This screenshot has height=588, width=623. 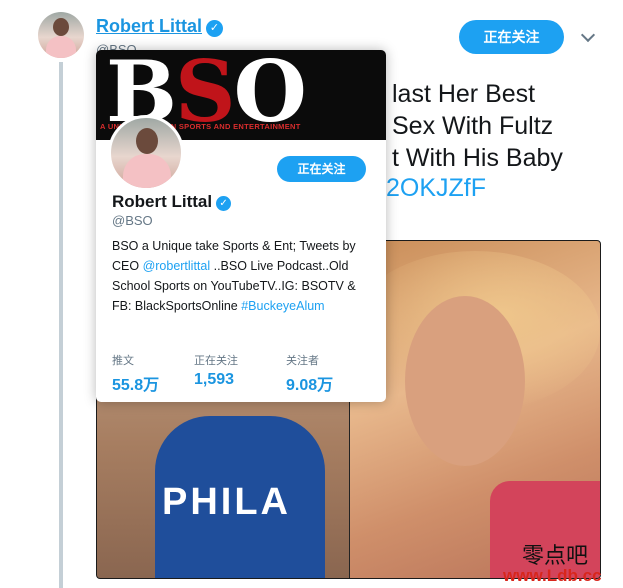 I want to click on face-shape, so click(x=465, y=381).